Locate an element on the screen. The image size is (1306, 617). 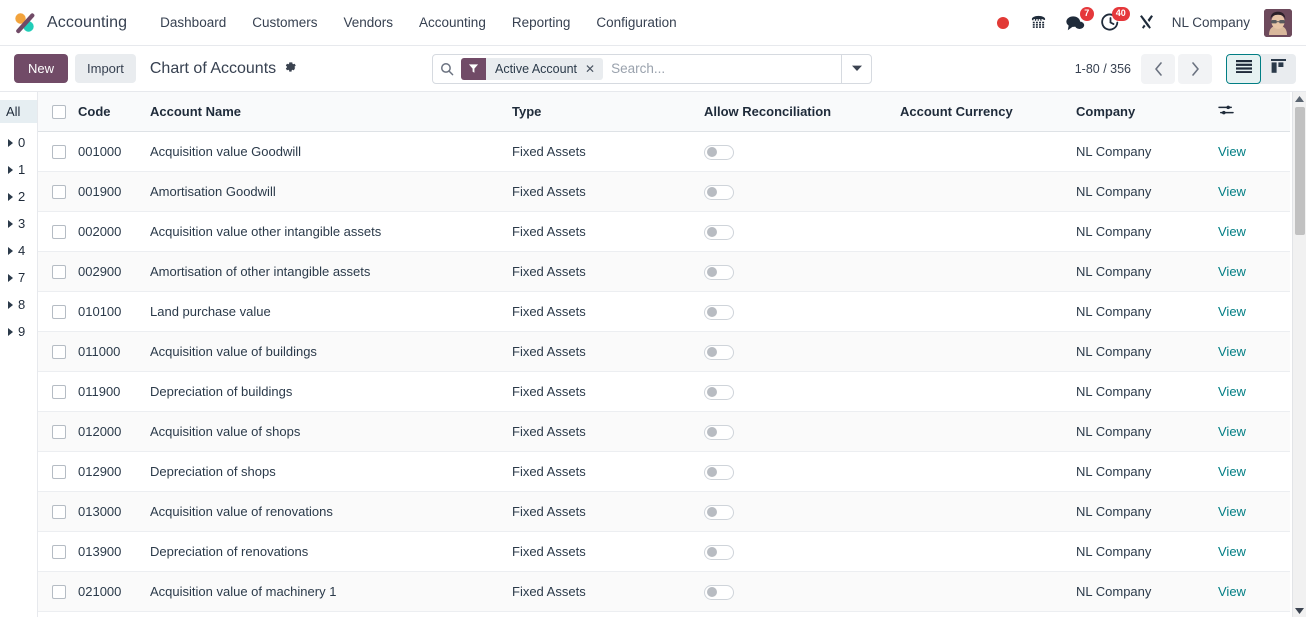
import-button: Import is located at coordinates (105, 68).